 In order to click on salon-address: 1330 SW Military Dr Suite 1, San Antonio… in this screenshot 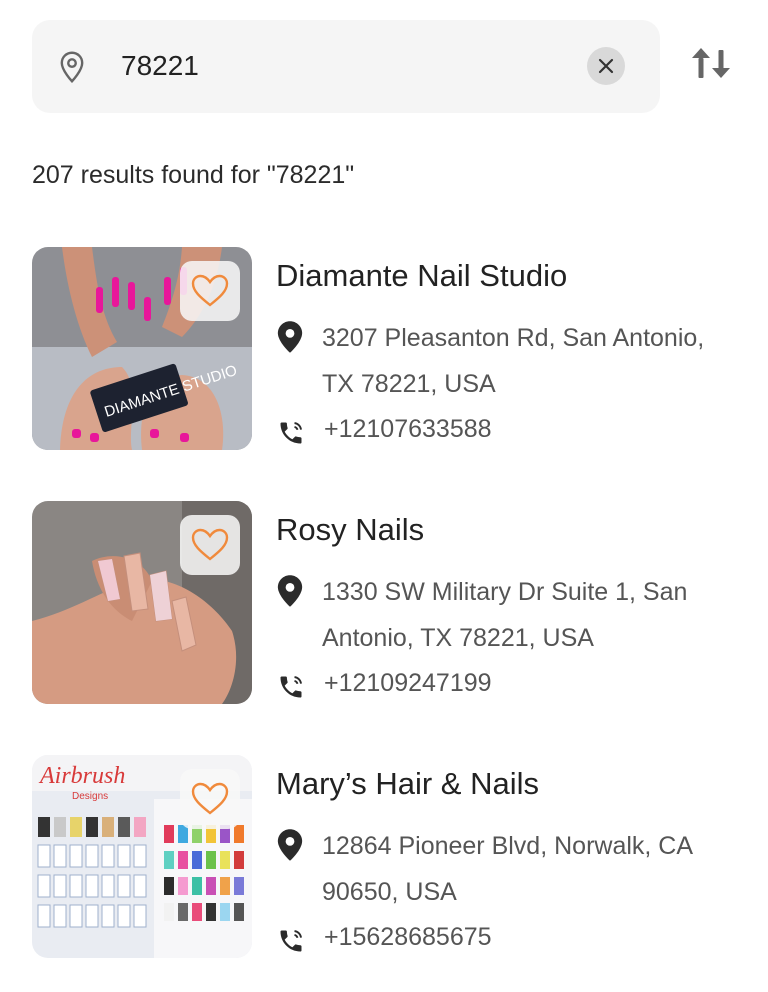, I will do `click(505, 615)`.